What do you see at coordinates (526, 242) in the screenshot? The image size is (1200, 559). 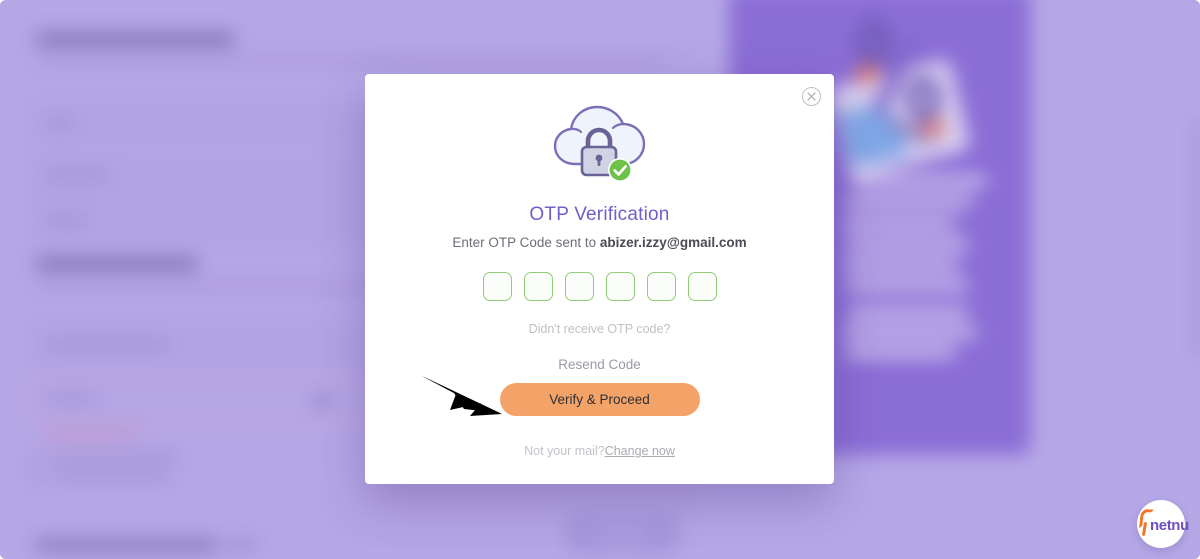 I see `subtitle-prefix: Enter OTP Code sent to` at bounding box center [526, 242].